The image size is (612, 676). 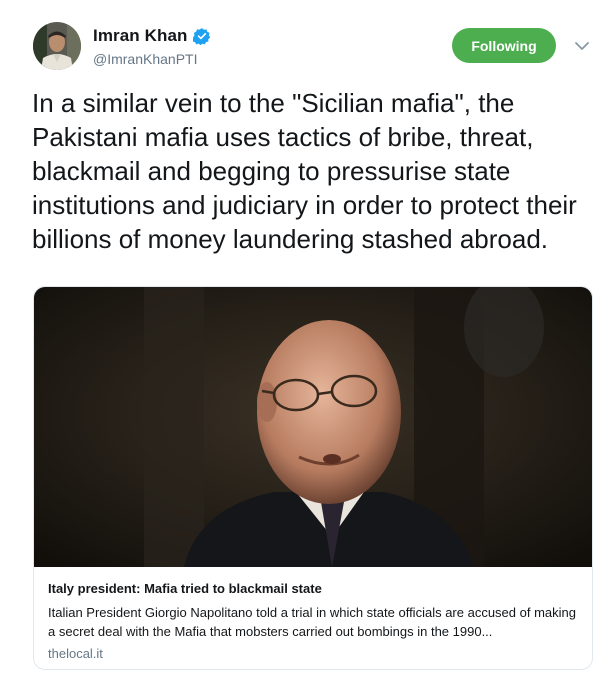 I want to click on chevron-down-icon, so click(x=582, y=46).